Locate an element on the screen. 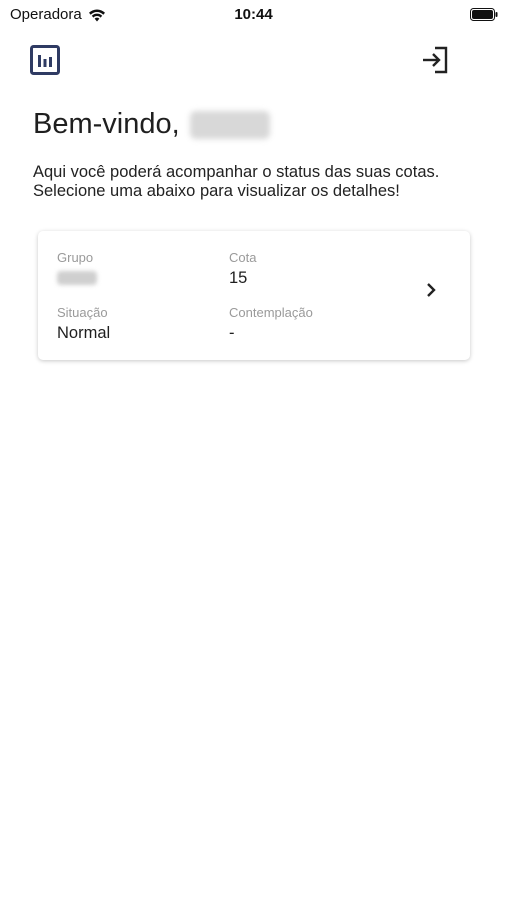 The image size is (507, 900). situacao-label: Situação is located at coordinates (82, 312).